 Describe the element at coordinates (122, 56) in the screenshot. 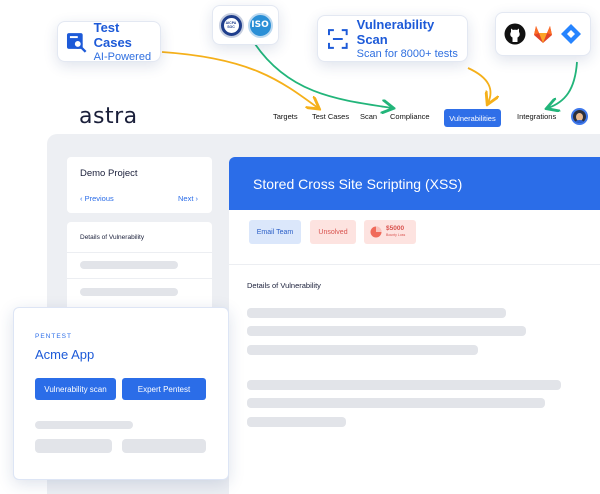

I see `test-cases-subtitle: AI-Powered` at that location.